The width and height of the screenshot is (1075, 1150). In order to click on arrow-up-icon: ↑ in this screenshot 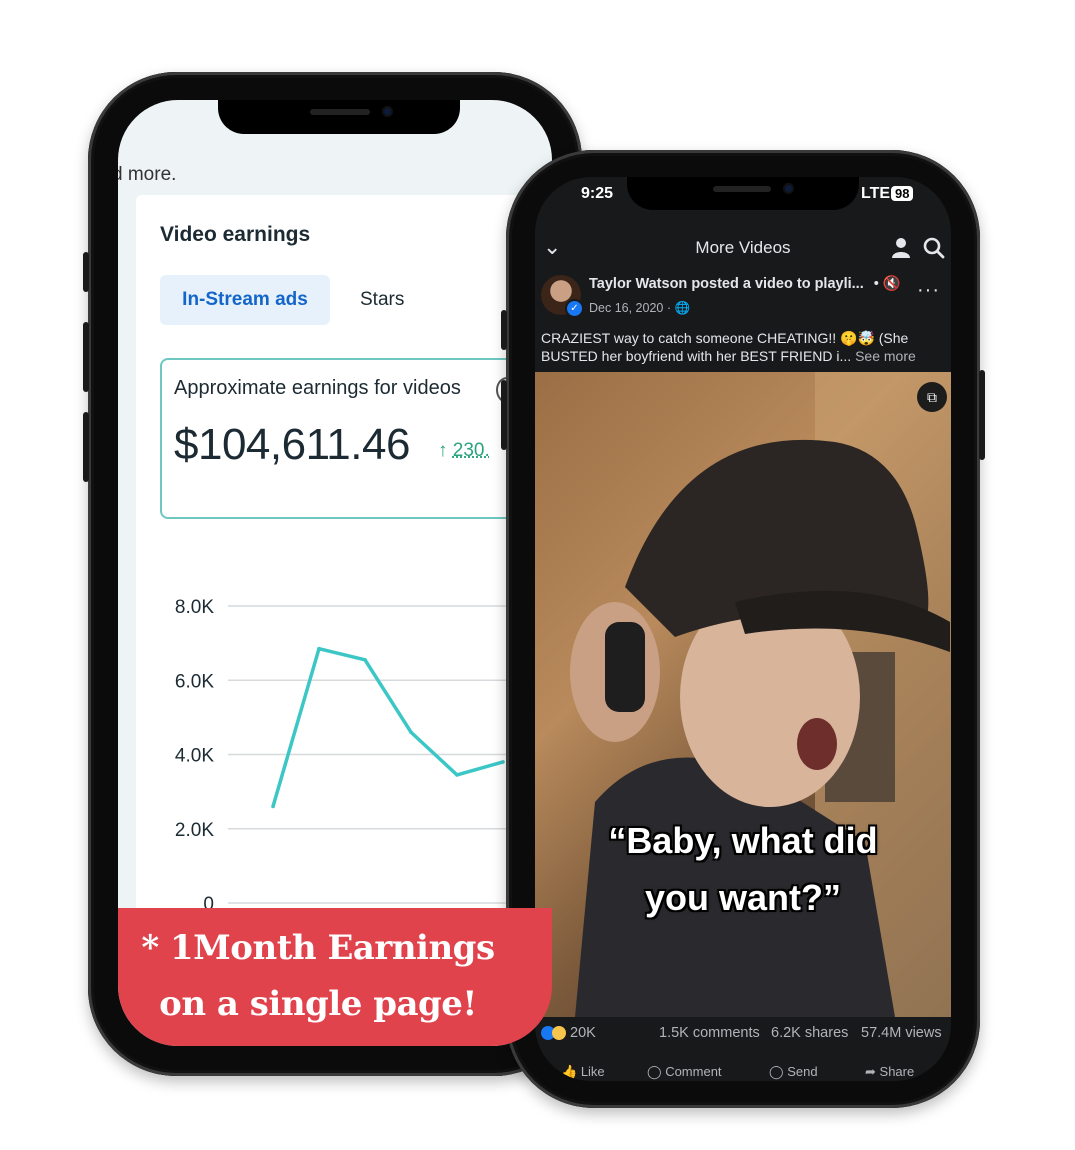, I will do `click(443, 450)`.